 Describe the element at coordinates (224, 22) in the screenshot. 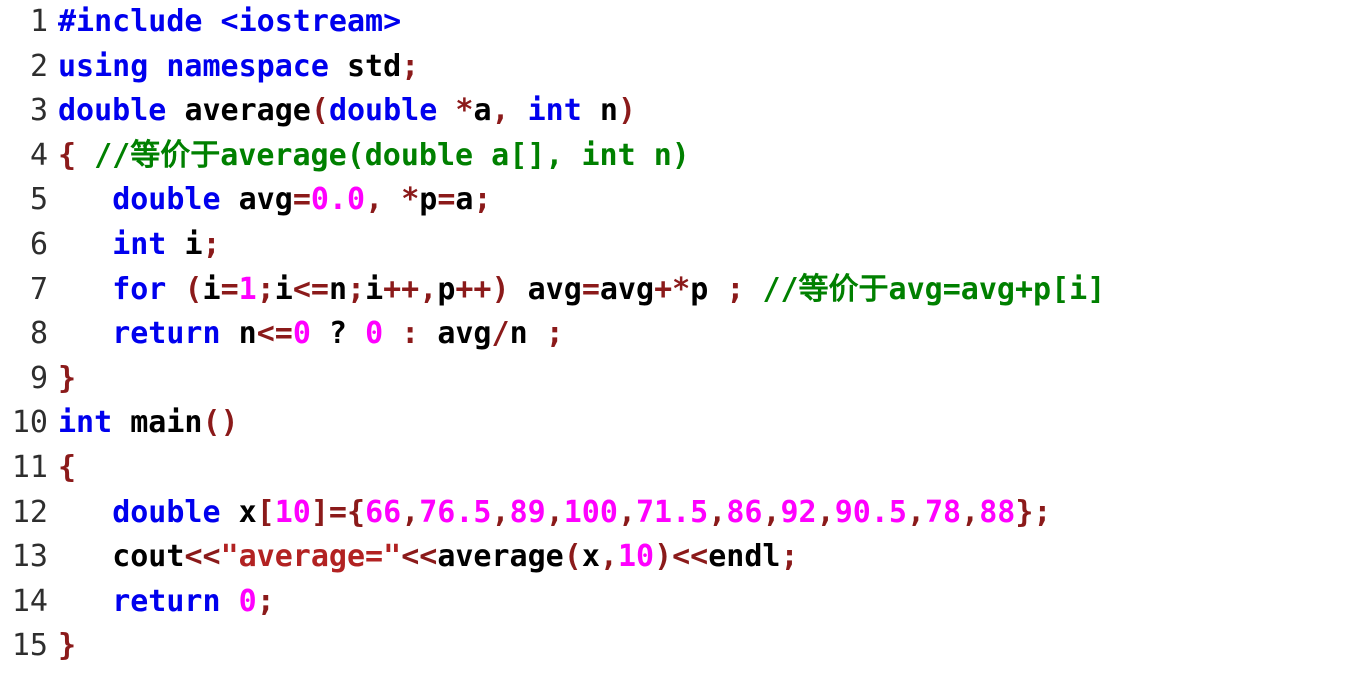

I see `code-line-content: #include <iostream>` at that location.